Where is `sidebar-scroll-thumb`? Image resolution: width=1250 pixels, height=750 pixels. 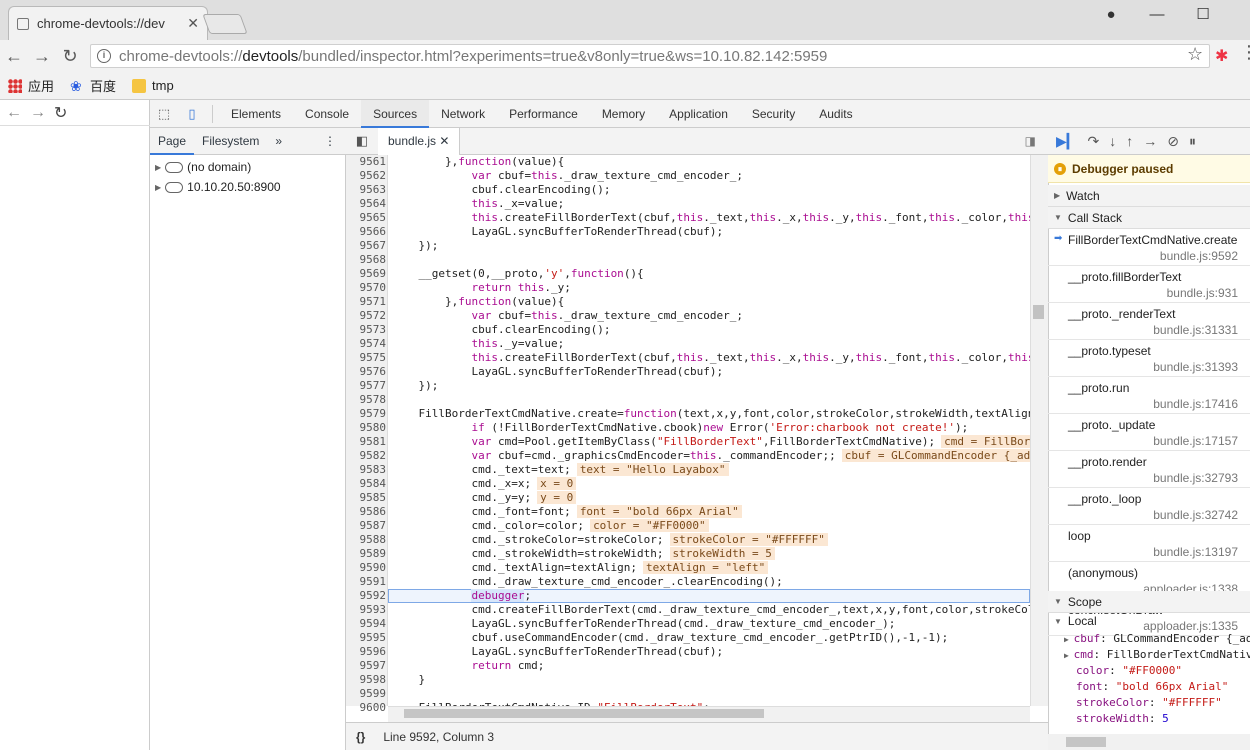 sidebar-scroll-thumb is located at coordinates (1086, 742).